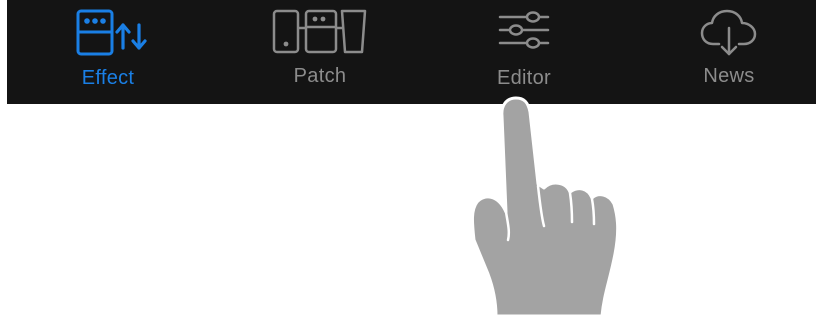 This screenshot has height=317, width=816. What do you see at coordinates (729, 76) in the screenshot?
I see `tab-news-label: News` at bounding box center [729, 76].